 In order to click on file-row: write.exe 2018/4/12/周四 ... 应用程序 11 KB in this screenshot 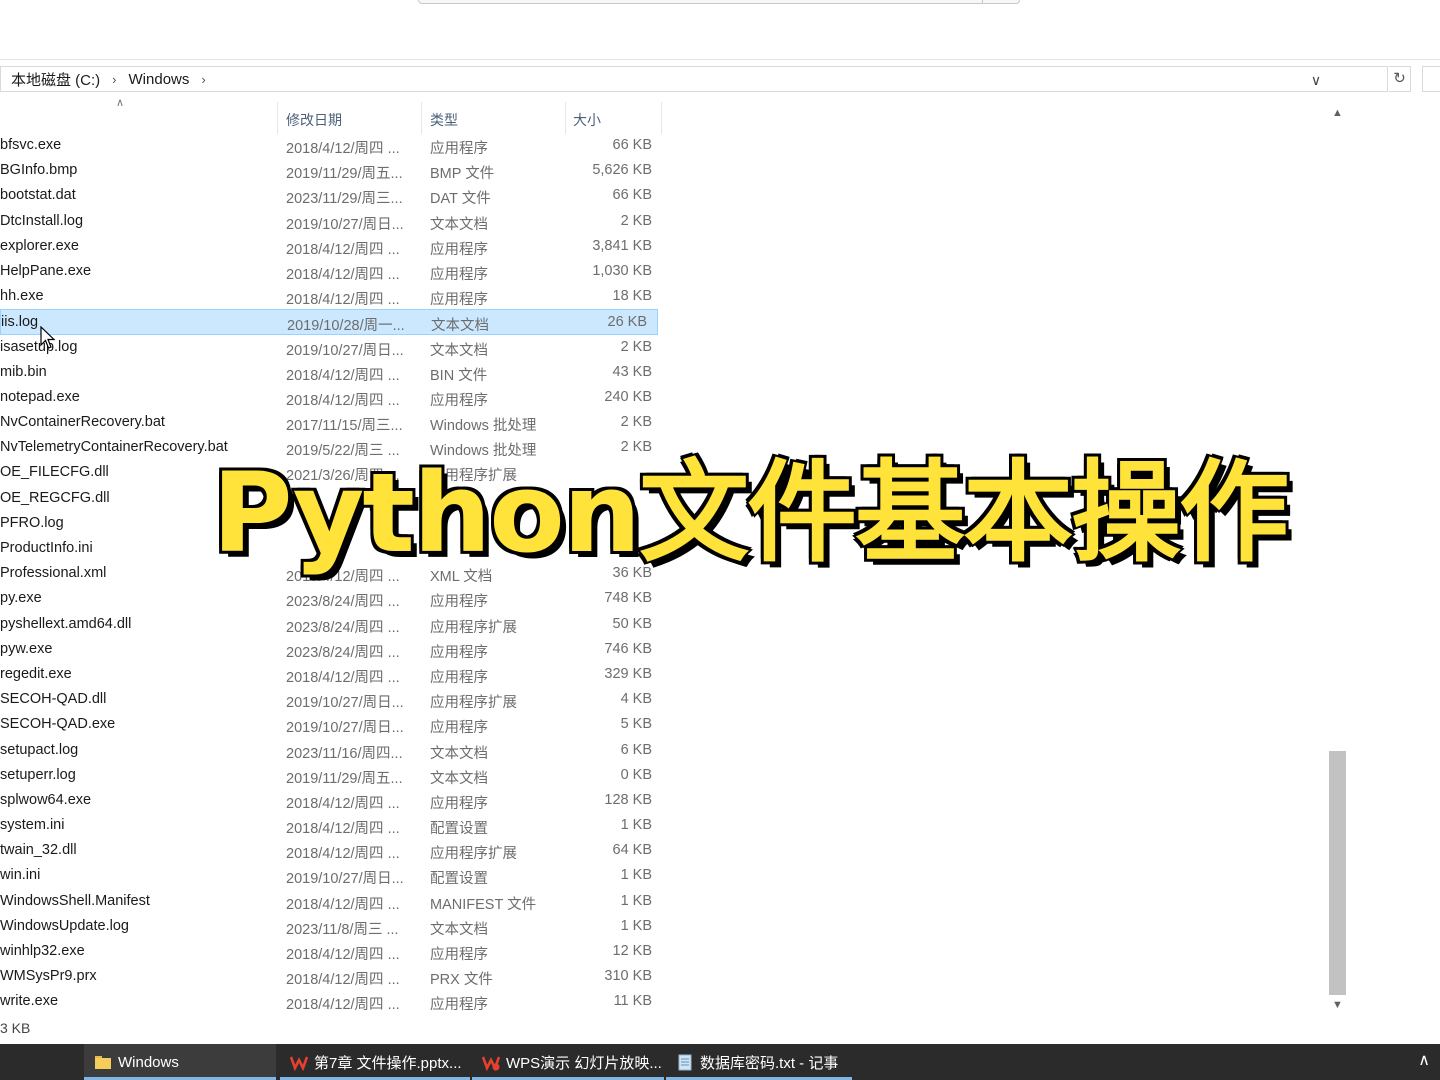, I will do `click(331, 1001)`.